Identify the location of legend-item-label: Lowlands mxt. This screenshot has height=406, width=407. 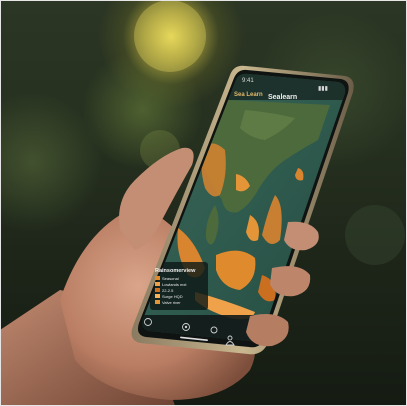
(174, 284).